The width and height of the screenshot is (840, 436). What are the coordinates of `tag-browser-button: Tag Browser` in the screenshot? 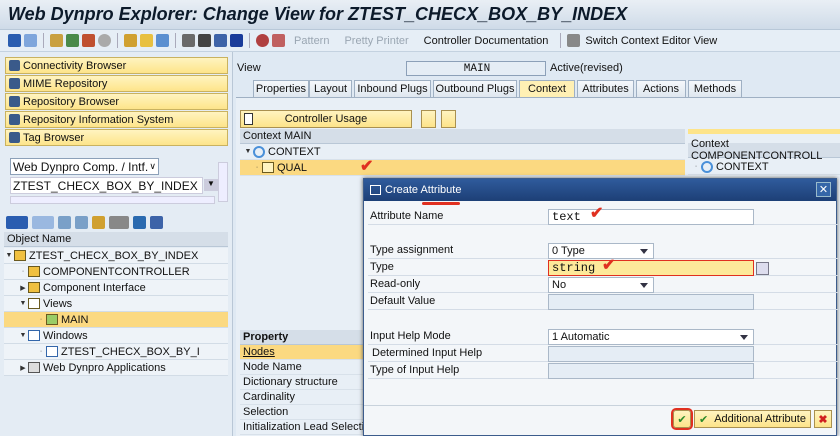 It's located at (116, 137).